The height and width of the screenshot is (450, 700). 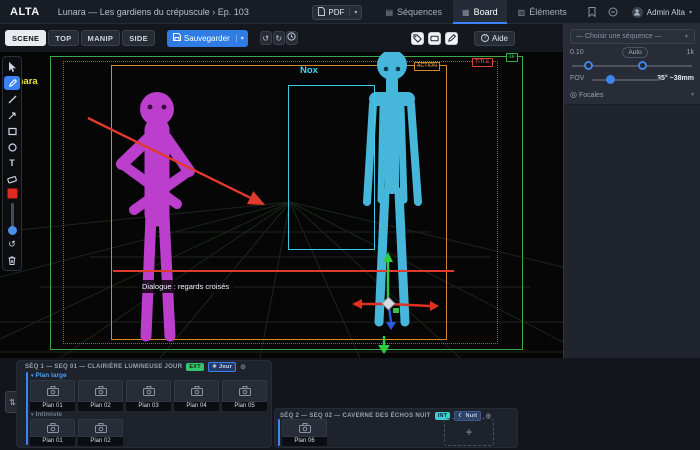 What do you see at coordinates (499, 38) in the screenshot?
I see `help-label: Aide` at bounding box center [499, 38].